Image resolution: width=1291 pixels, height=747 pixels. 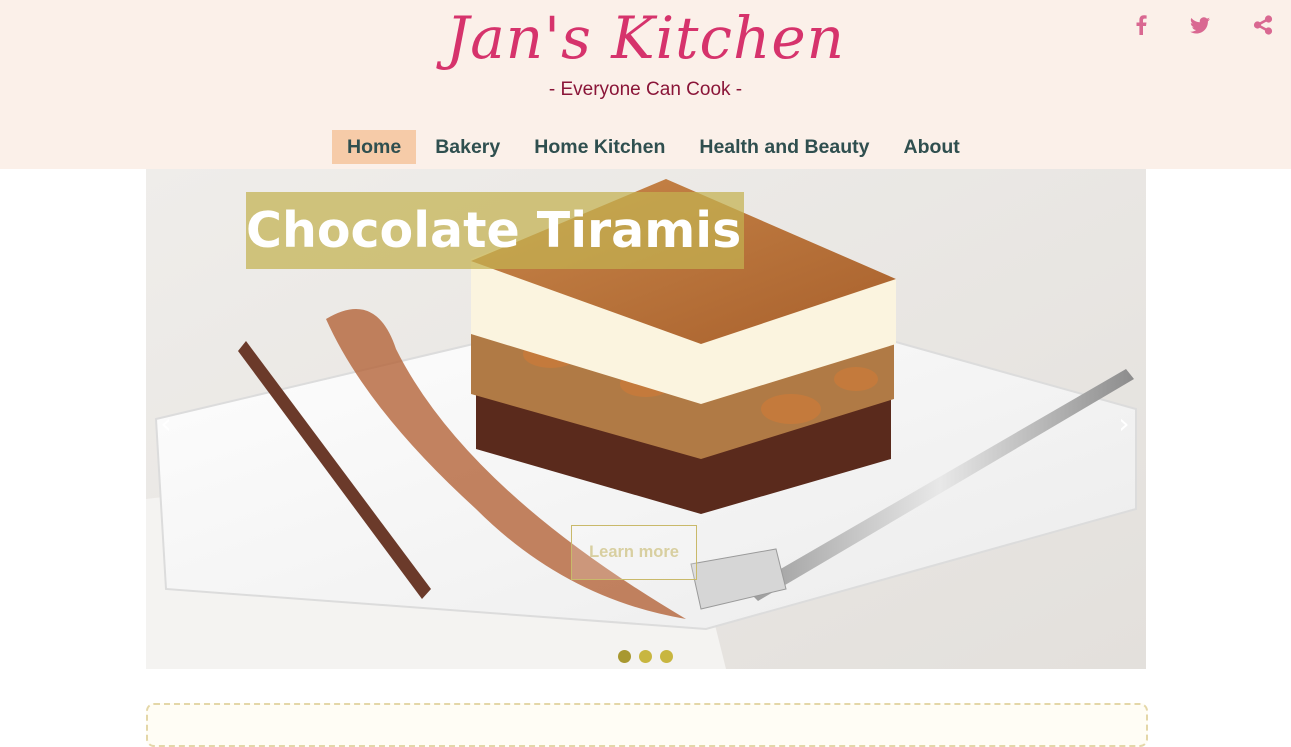 I want to click on site-title: Jan's Kitchen, so click(x=645, y=38).